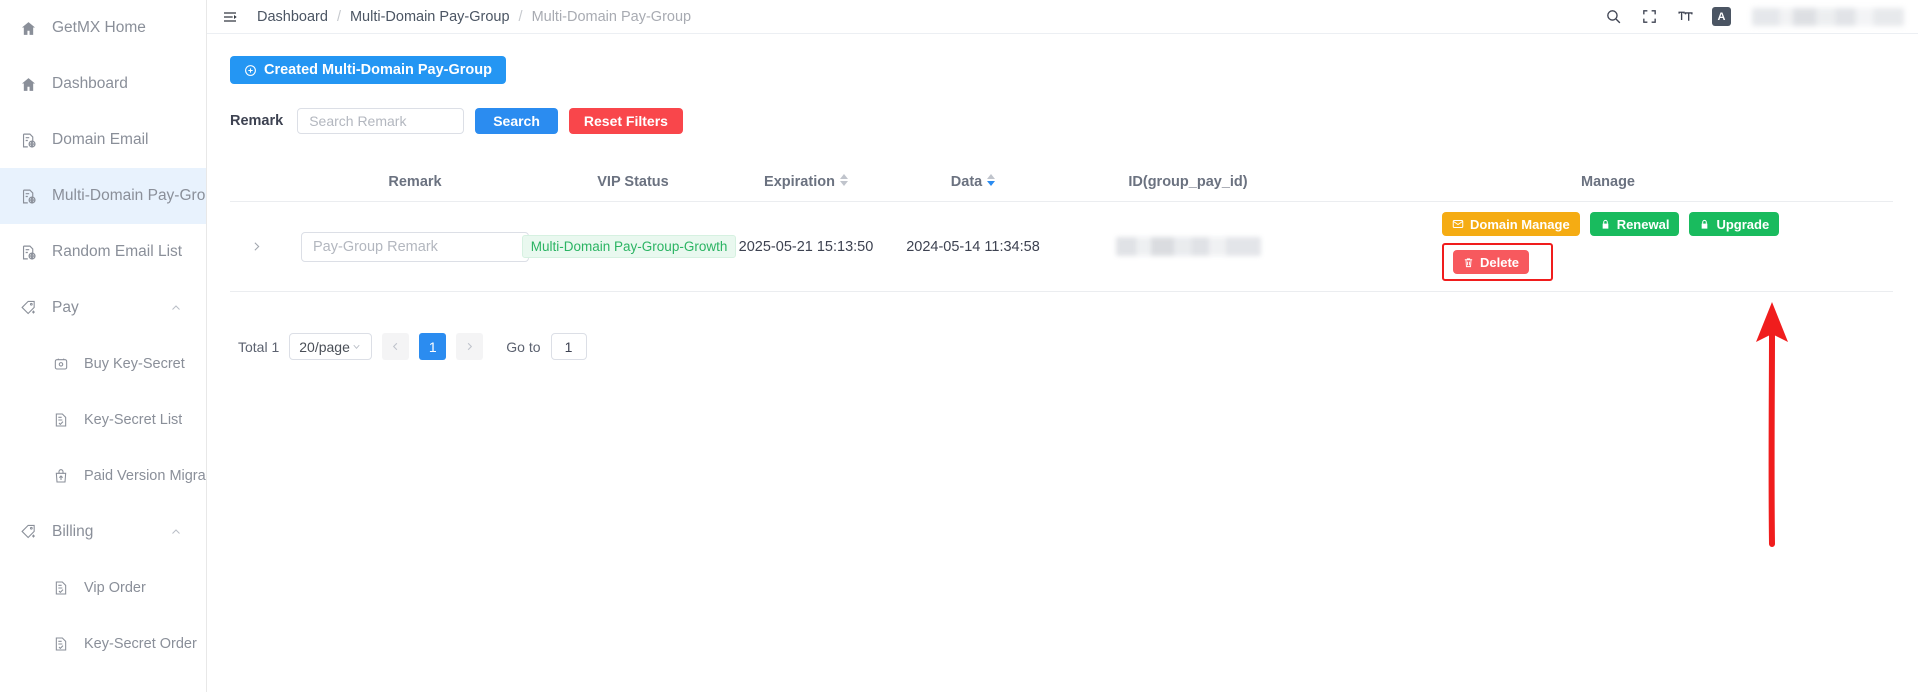  Describe the element at coordinates (259, 346) in the screenshot. I see `pagination-total: Total 1` at that location.